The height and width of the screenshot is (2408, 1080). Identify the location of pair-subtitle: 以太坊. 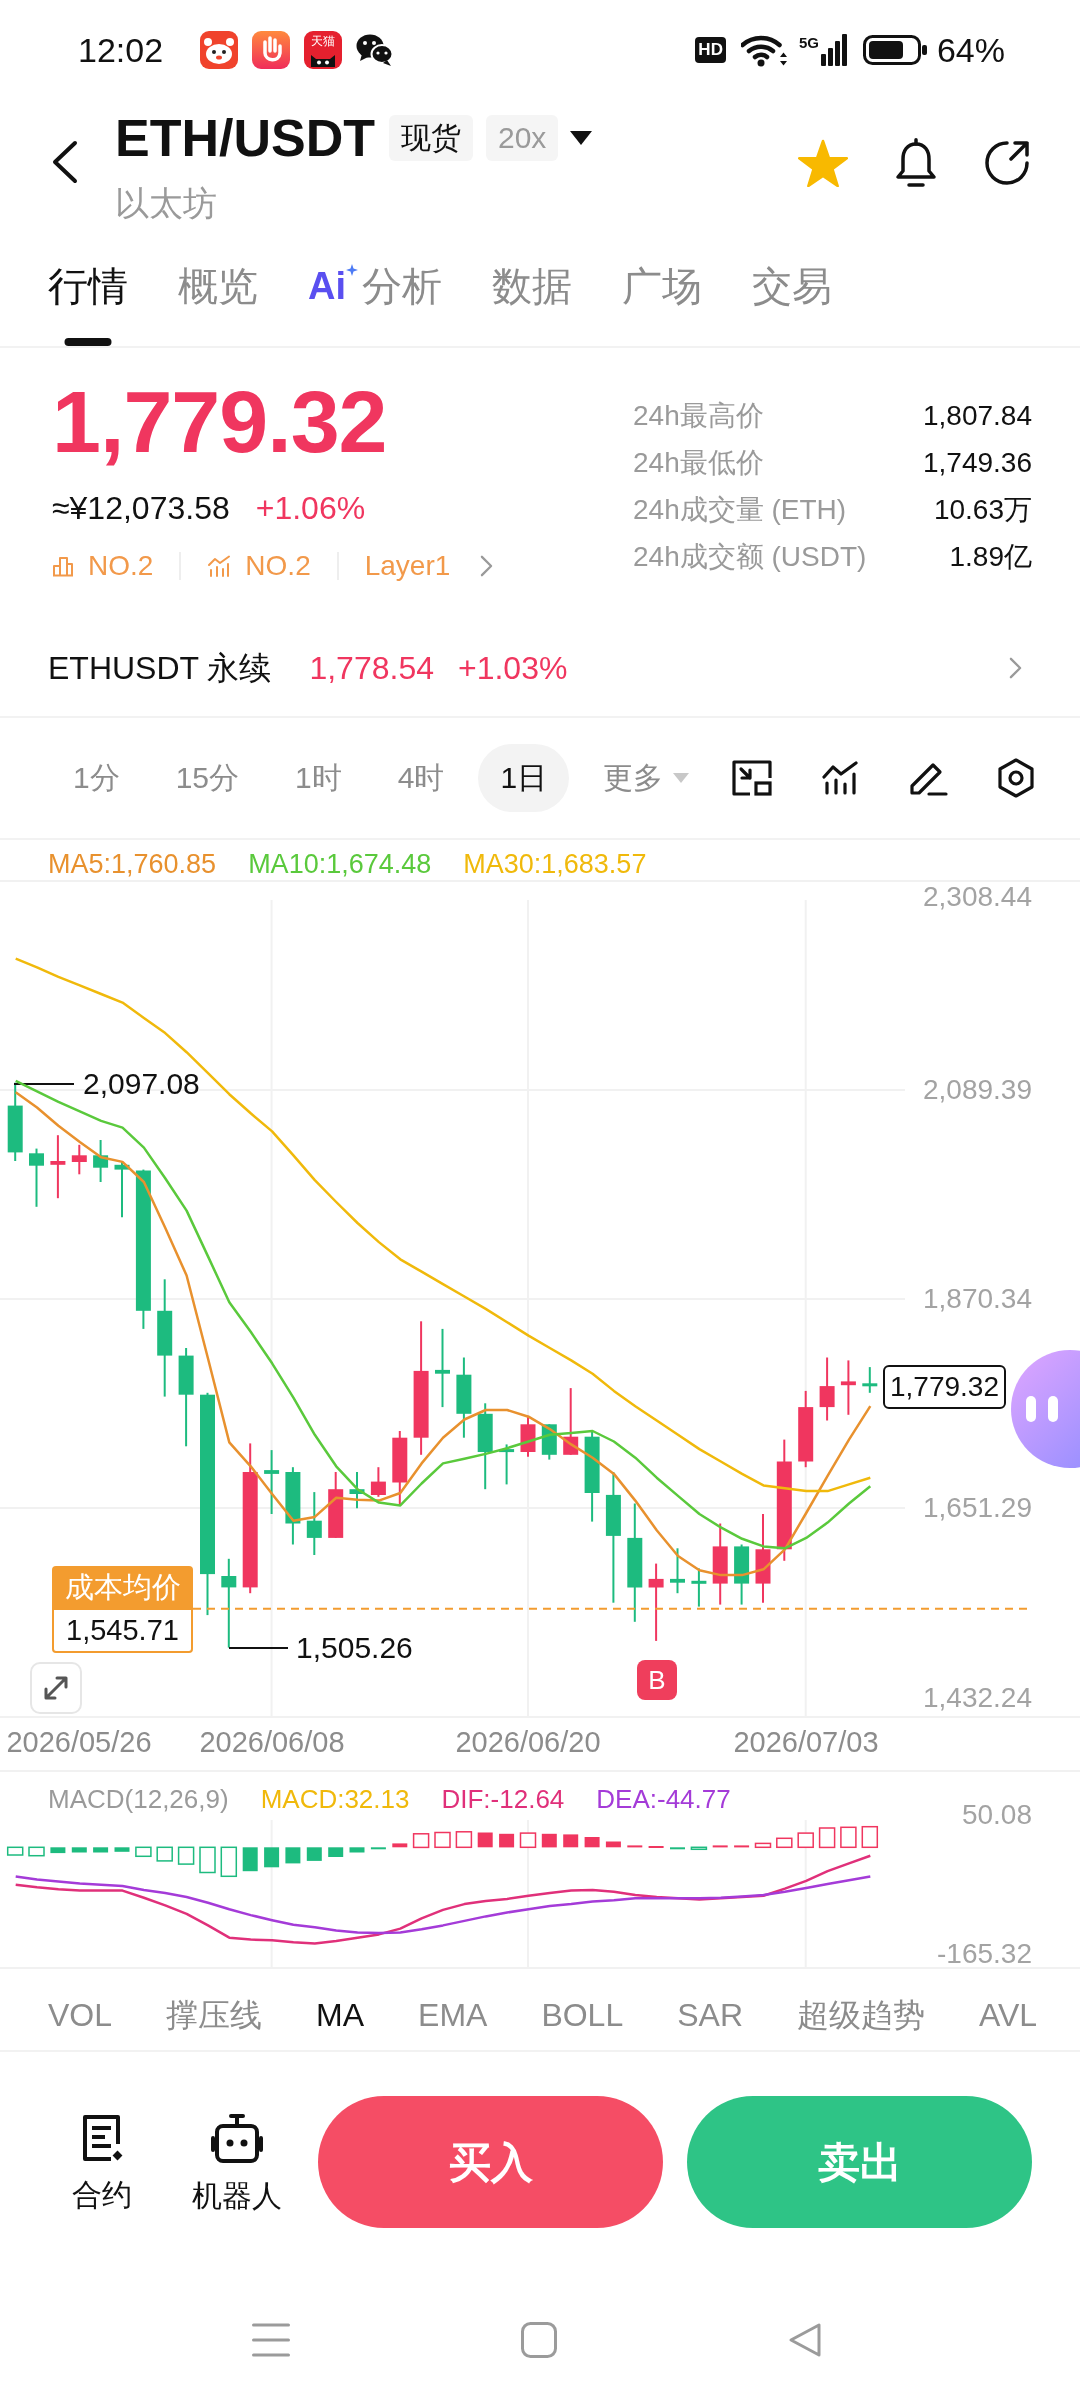
(166, 203).